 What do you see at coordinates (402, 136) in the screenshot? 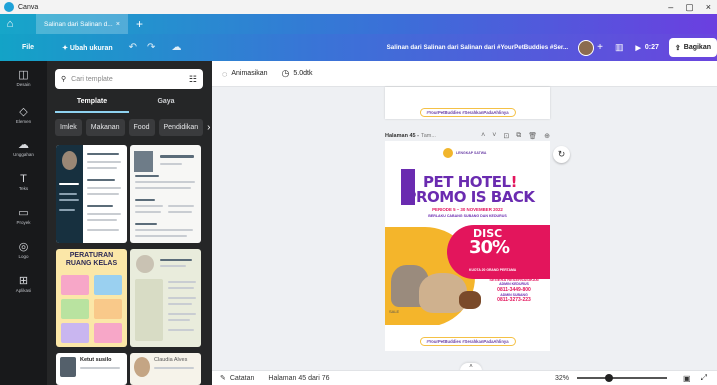
I see `page-label: Halaman 45 -` at bounding box center [402, 136].